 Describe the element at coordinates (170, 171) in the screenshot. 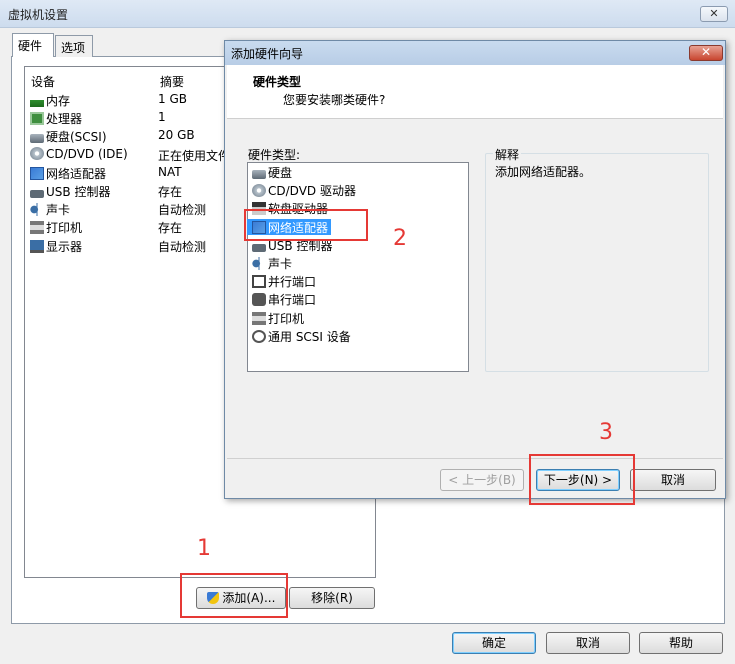

I see `device-summary: NAT` at that location.